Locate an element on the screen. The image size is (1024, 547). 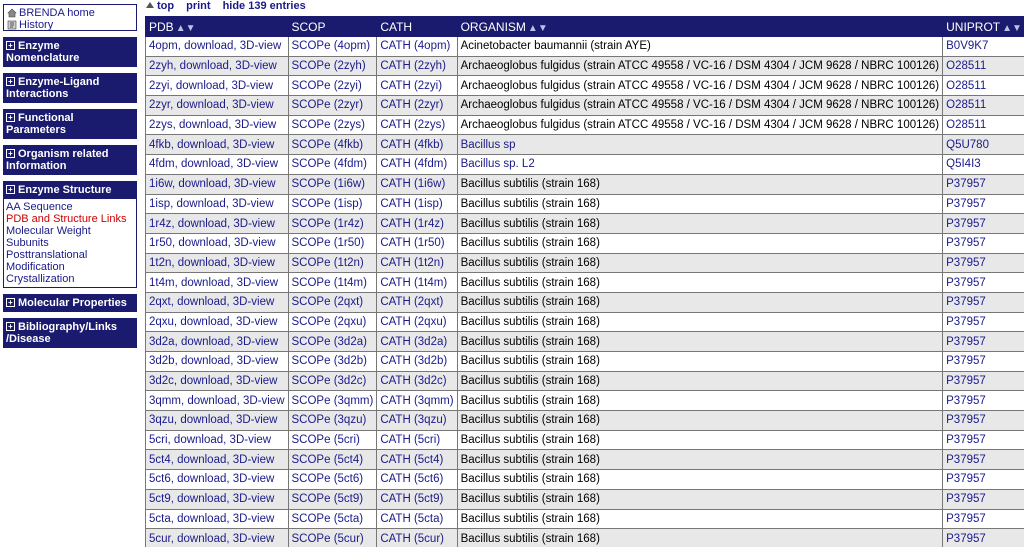
cell-cath: CATH (4fkb) is located at coordinates (417, 145).